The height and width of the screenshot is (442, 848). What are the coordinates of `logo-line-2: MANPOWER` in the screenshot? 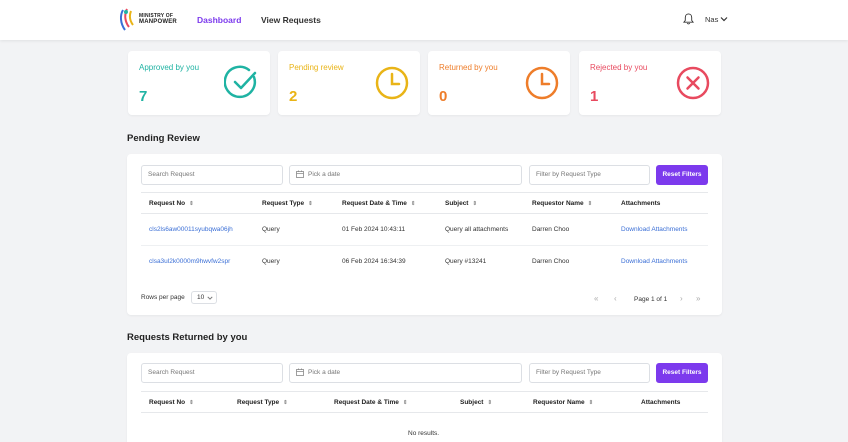 It's located at (158, 22).